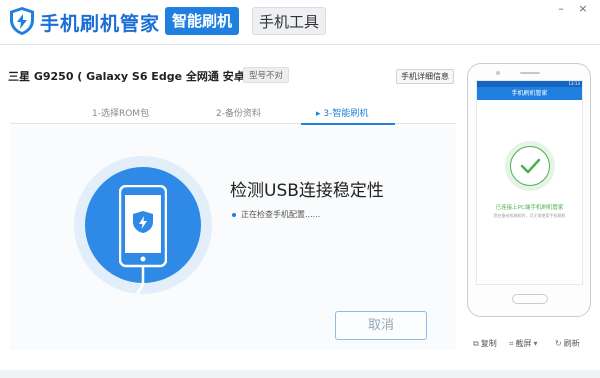 The width and height of the screenshot is (600, 378). Describe the element at coordinates (529, 215) in the screenshot. I see `preview-hint-text: 您在备份机刷机时，可正常使用手机刷机` at that location.